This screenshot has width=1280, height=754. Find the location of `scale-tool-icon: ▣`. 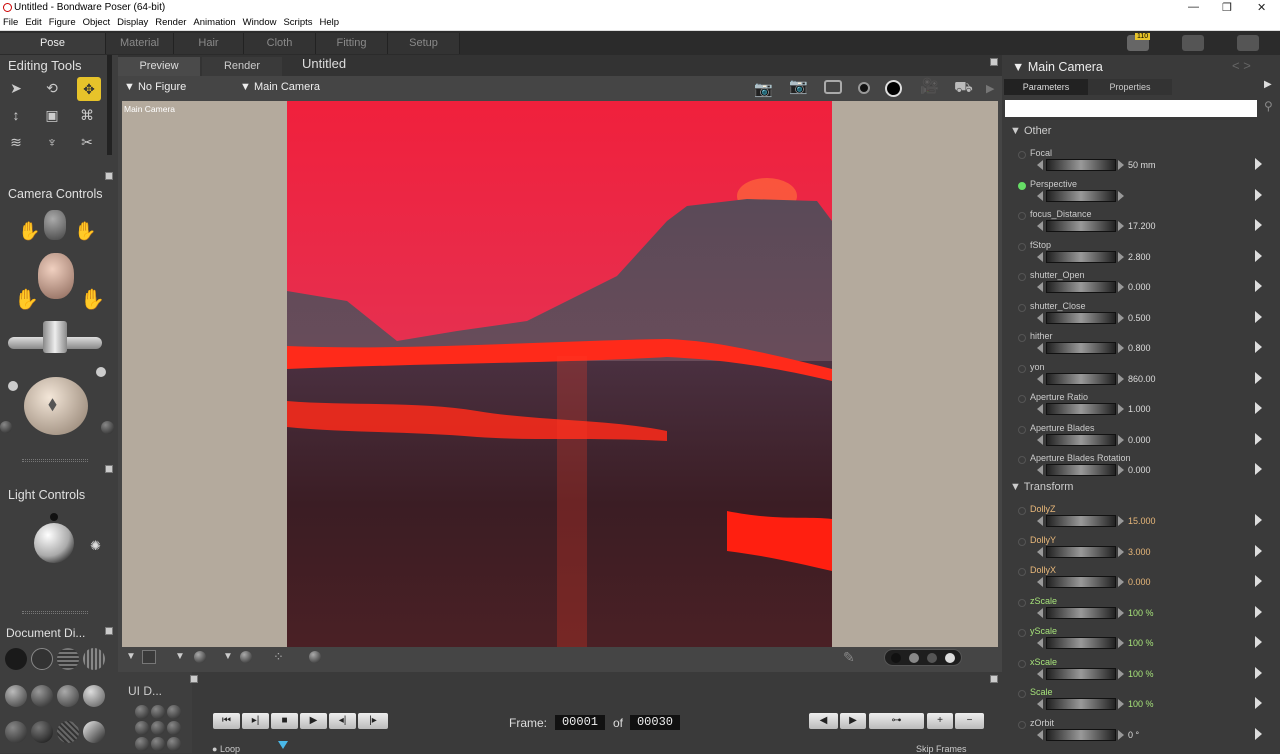

scale-tool-icon: ▣ is located at coordinates (52, 115).